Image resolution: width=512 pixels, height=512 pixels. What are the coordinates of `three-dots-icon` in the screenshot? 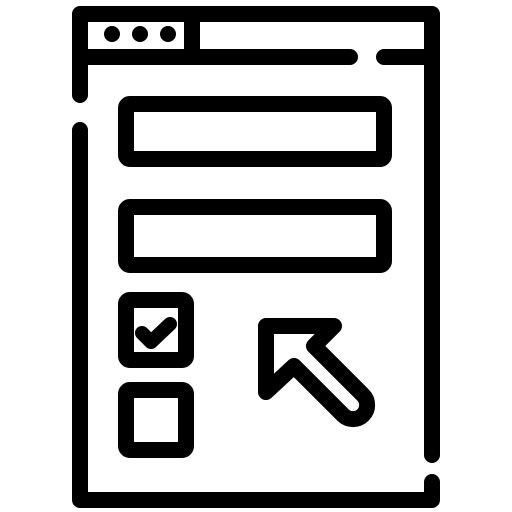 It's located at (140, 34).